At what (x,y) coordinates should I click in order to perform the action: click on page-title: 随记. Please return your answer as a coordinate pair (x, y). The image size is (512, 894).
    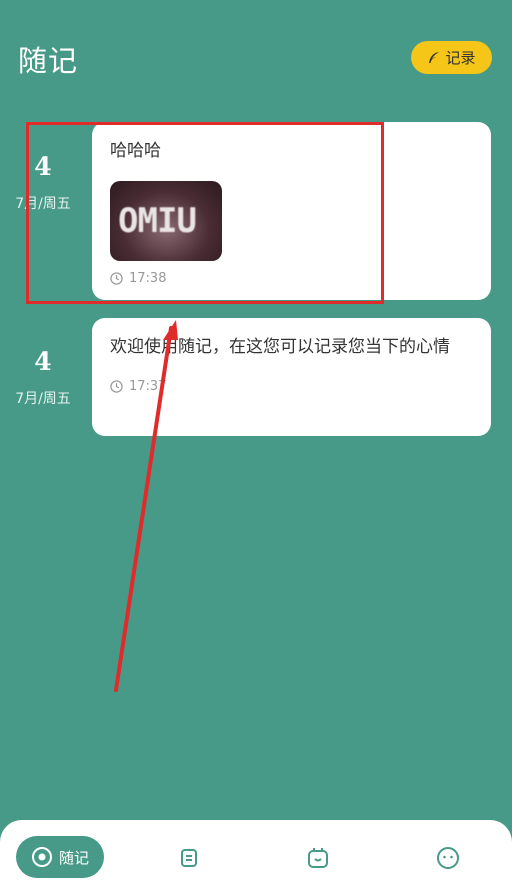
    Looking at the image, I should click on (48, 61).